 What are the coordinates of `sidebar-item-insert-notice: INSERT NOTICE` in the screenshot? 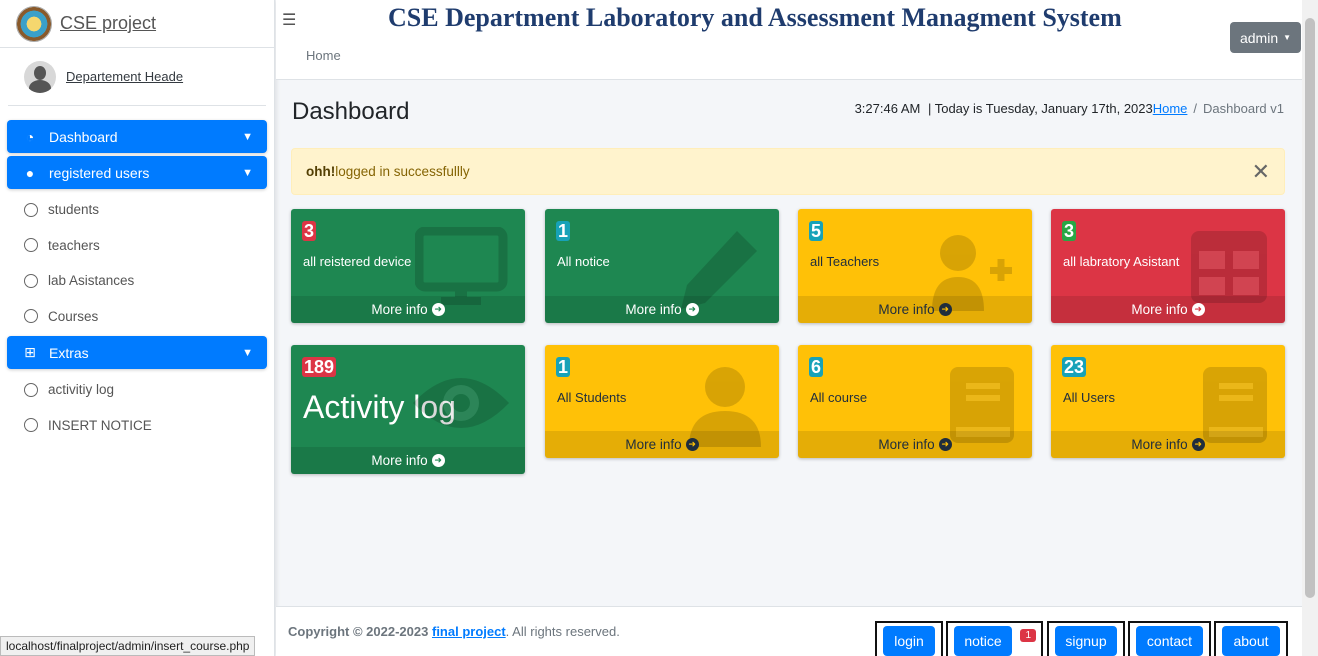 It's located at (137, 426).